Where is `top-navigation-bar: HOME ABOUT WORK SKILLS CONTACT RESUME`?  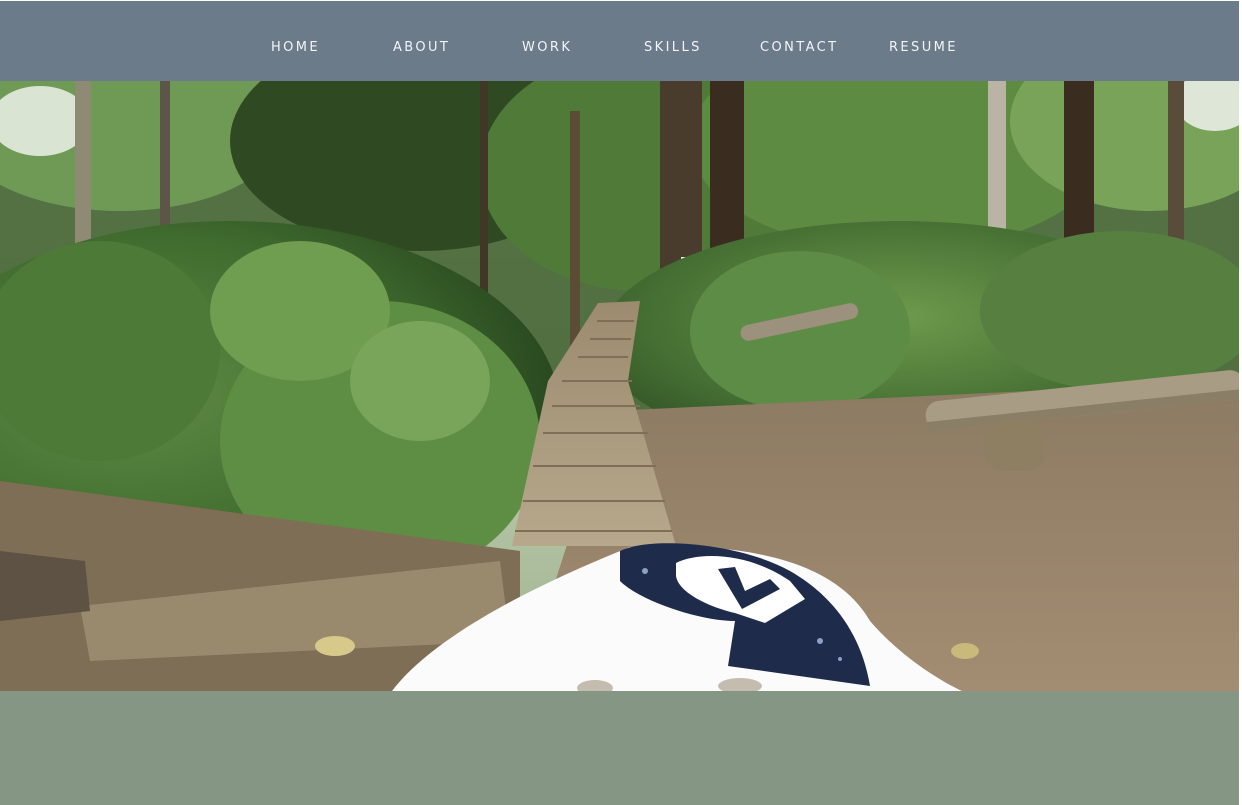 top-navigation-bar: HOME ABOUT WORK SKILLS CONTACT RESUME is located at coordinates (619, 41).